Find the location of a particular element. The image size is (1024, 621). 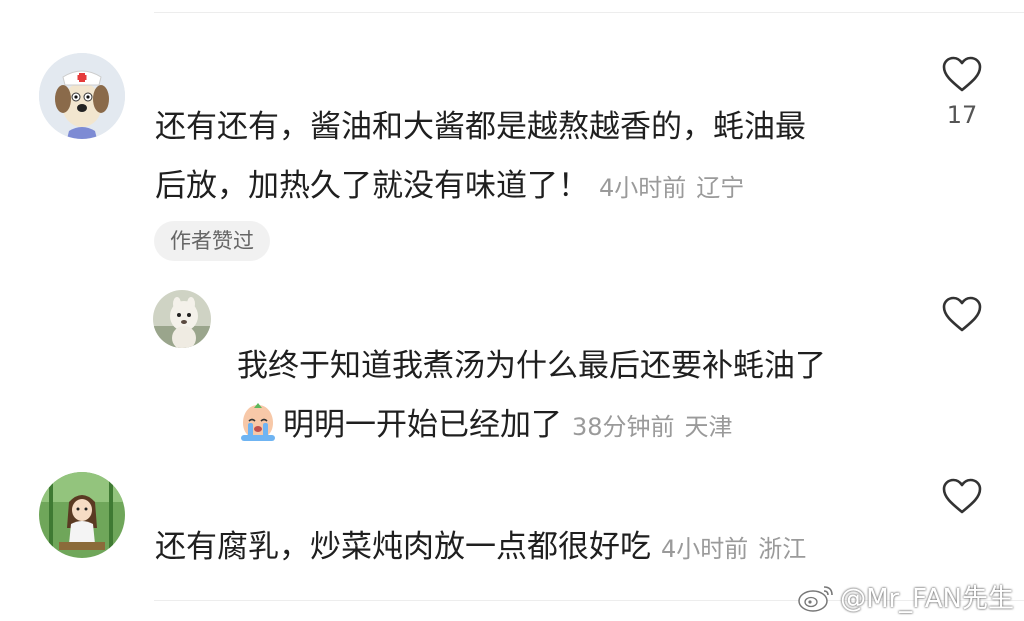

comment-line-1-text: 还有腐乳，炒菜炖肉放一点都很好吃 is located at coordinates (403, 547).